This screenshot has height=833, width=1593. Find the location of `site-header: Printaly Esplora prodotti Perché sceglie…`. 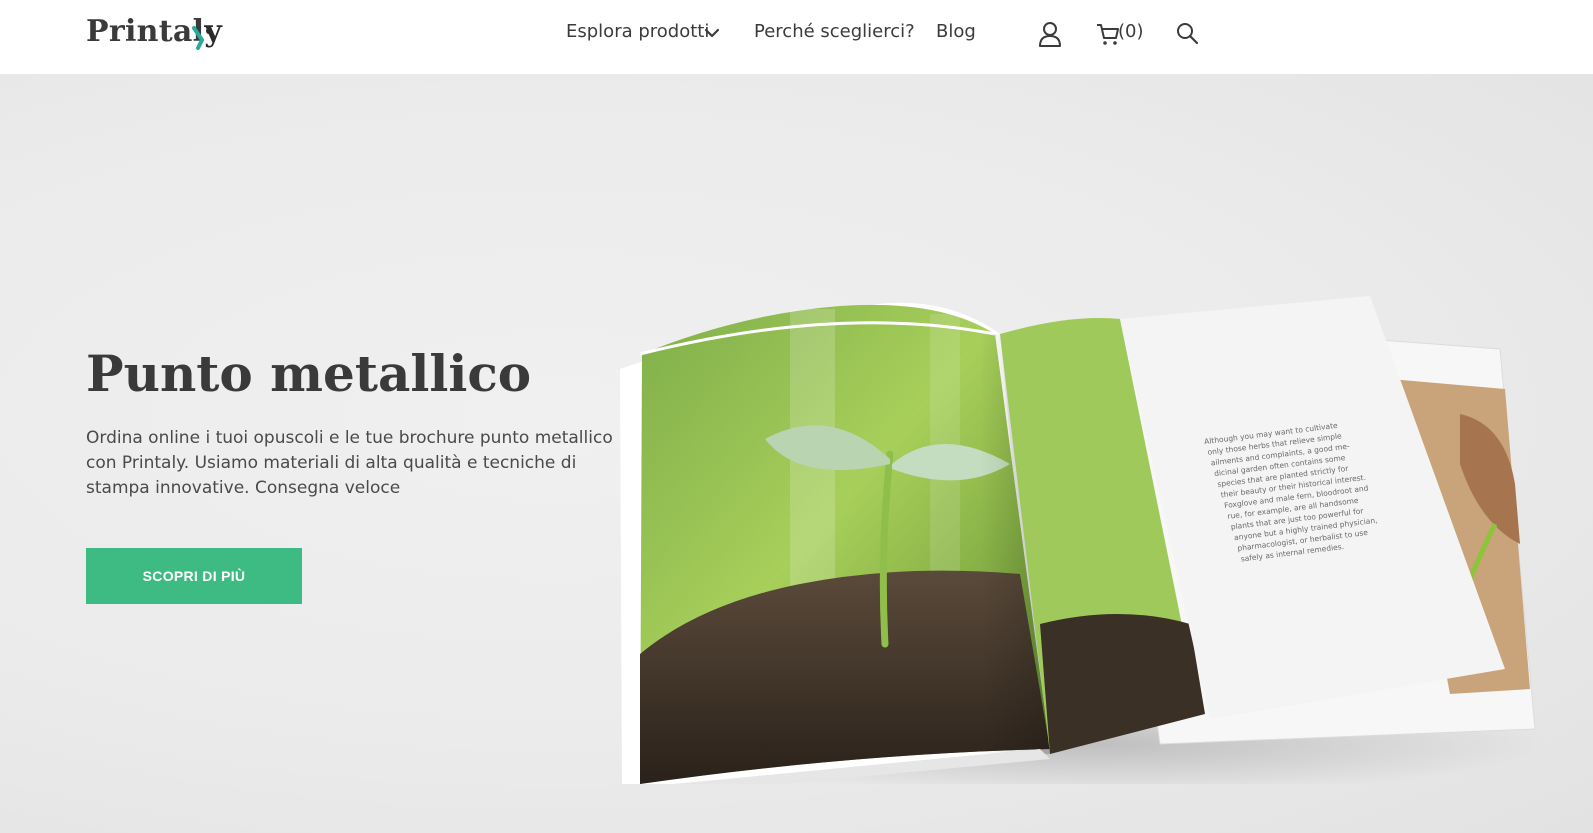

site-header: Printaly Esplora prodotti Perché sceglie… is located at coordinates (796, 37).